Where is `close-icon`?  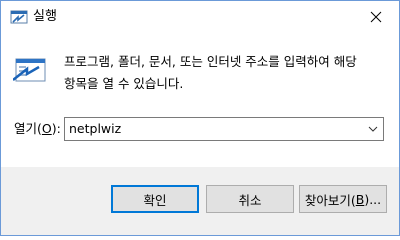 close-icon is located at coordinates (376, 16).